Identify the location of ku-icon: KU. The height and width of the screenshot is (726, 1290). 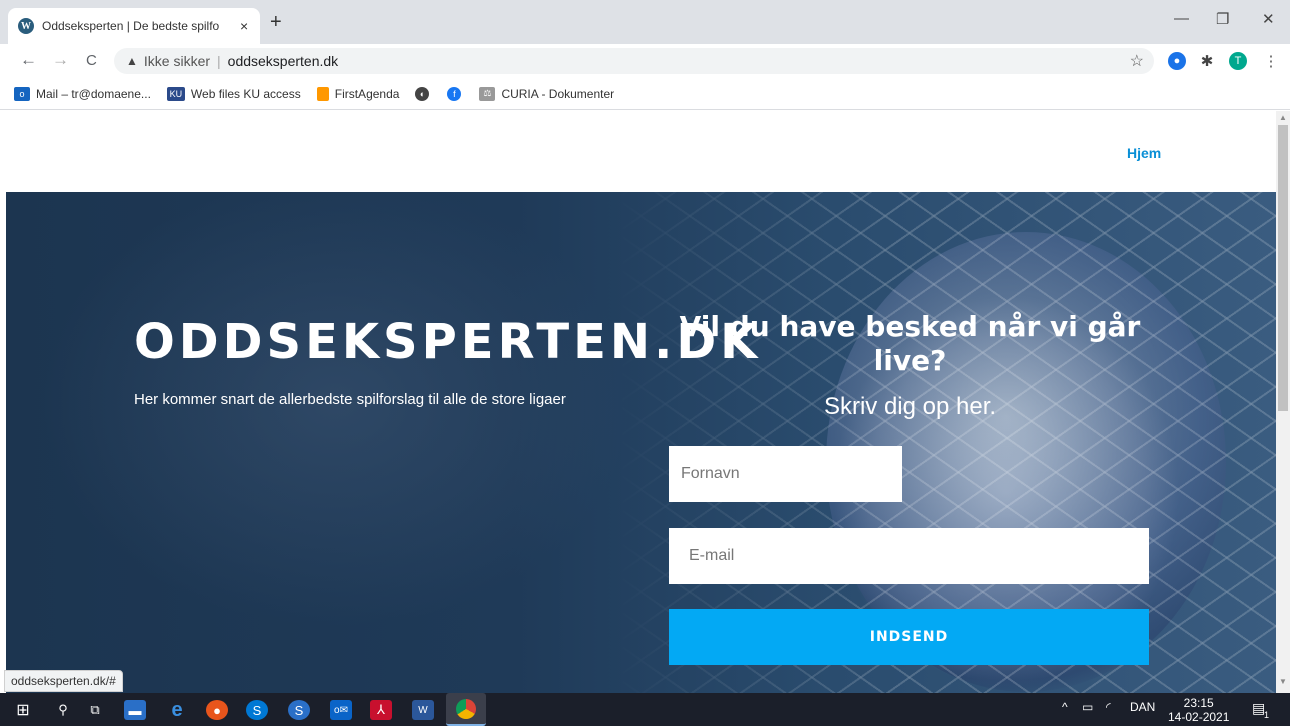
(175, 93).